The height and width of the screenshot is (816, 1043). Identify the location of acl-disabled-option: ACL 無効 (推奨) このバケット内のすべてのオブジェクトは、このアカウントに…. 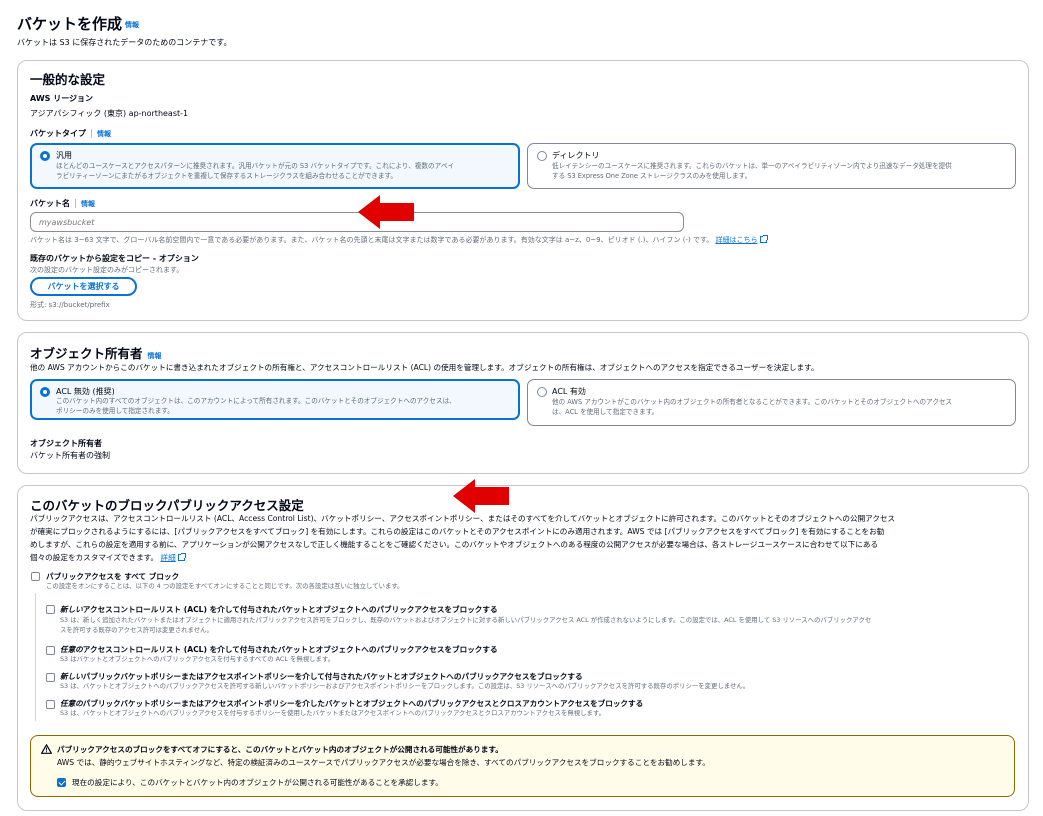
(275, 399).